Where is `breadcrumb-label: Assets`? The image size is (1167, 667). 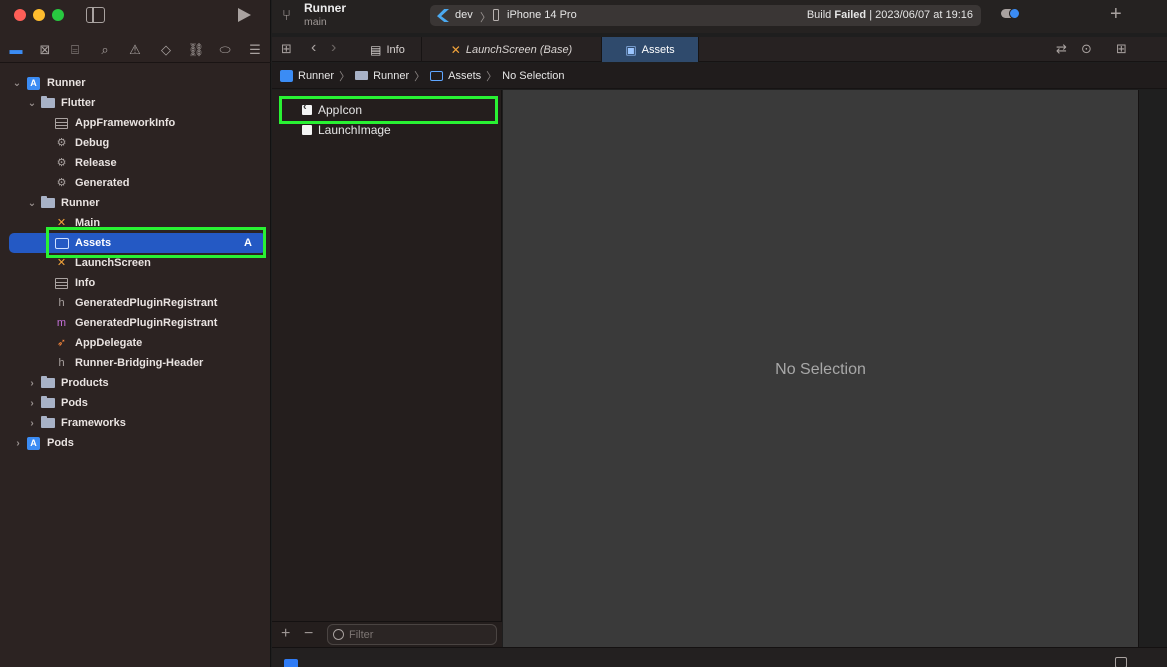 breadcrumb-label: Assets is located at coordinates (465, 75).